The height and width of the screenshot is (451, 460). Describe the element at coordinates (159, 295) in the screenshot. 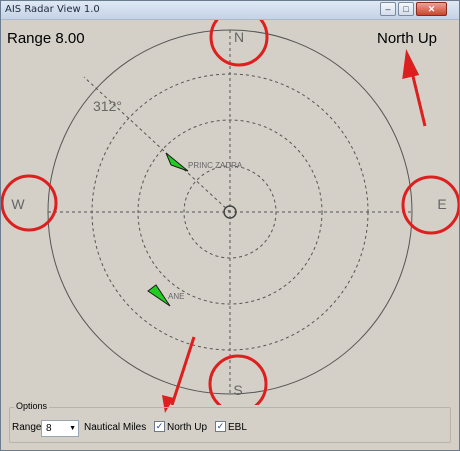

I see `vessel-ane-icon` at that location.